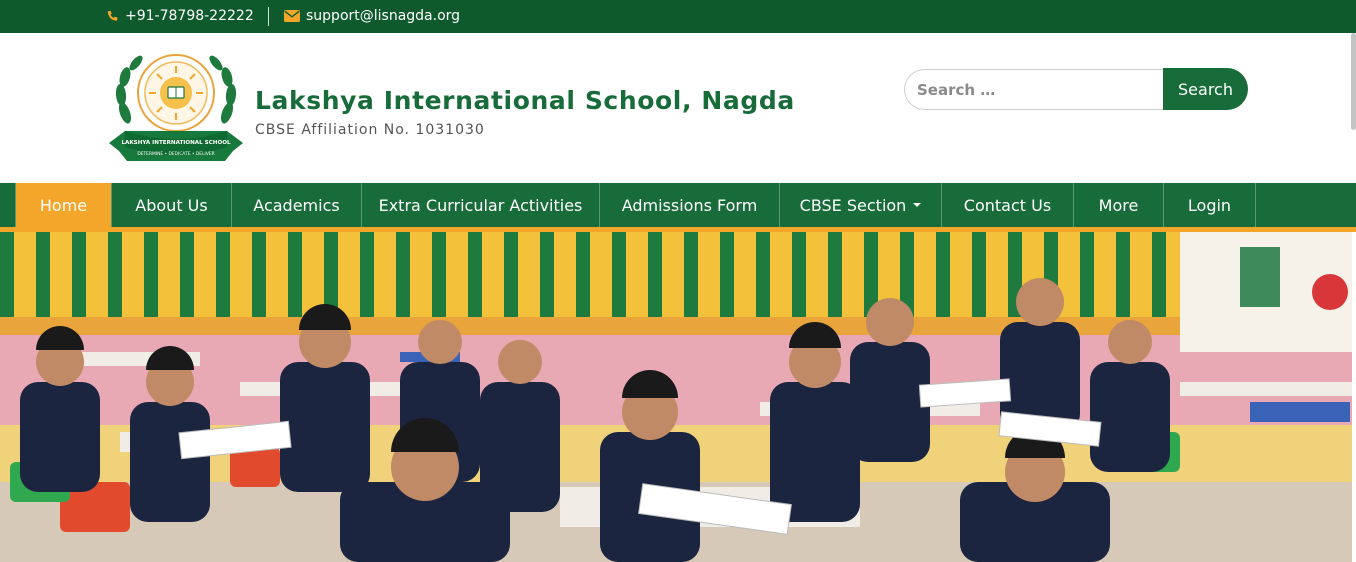 Image resolution: width=1356 pixels, height=562 pixels. I want to click on nav-item-home: Home, so click(64, 205).